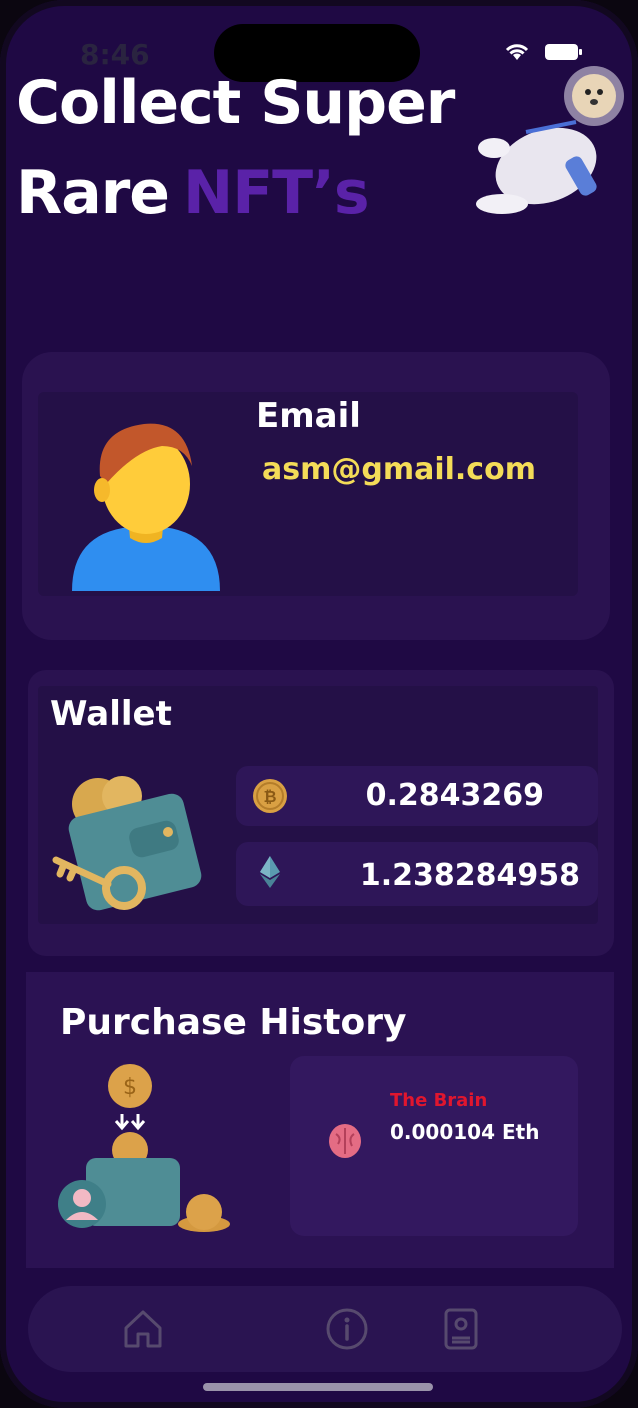  Describe the element at coordinates (439, 1100) in the screenshot. I see `purchase-item-name: The Brain` at that location.